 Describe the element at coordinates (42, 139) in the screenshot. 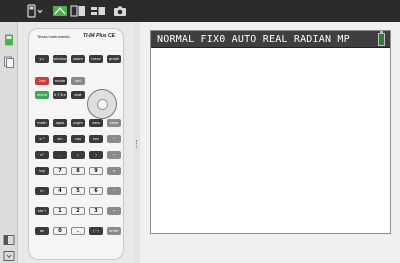

I see `key-row5-0: x⁻¹` at that location.